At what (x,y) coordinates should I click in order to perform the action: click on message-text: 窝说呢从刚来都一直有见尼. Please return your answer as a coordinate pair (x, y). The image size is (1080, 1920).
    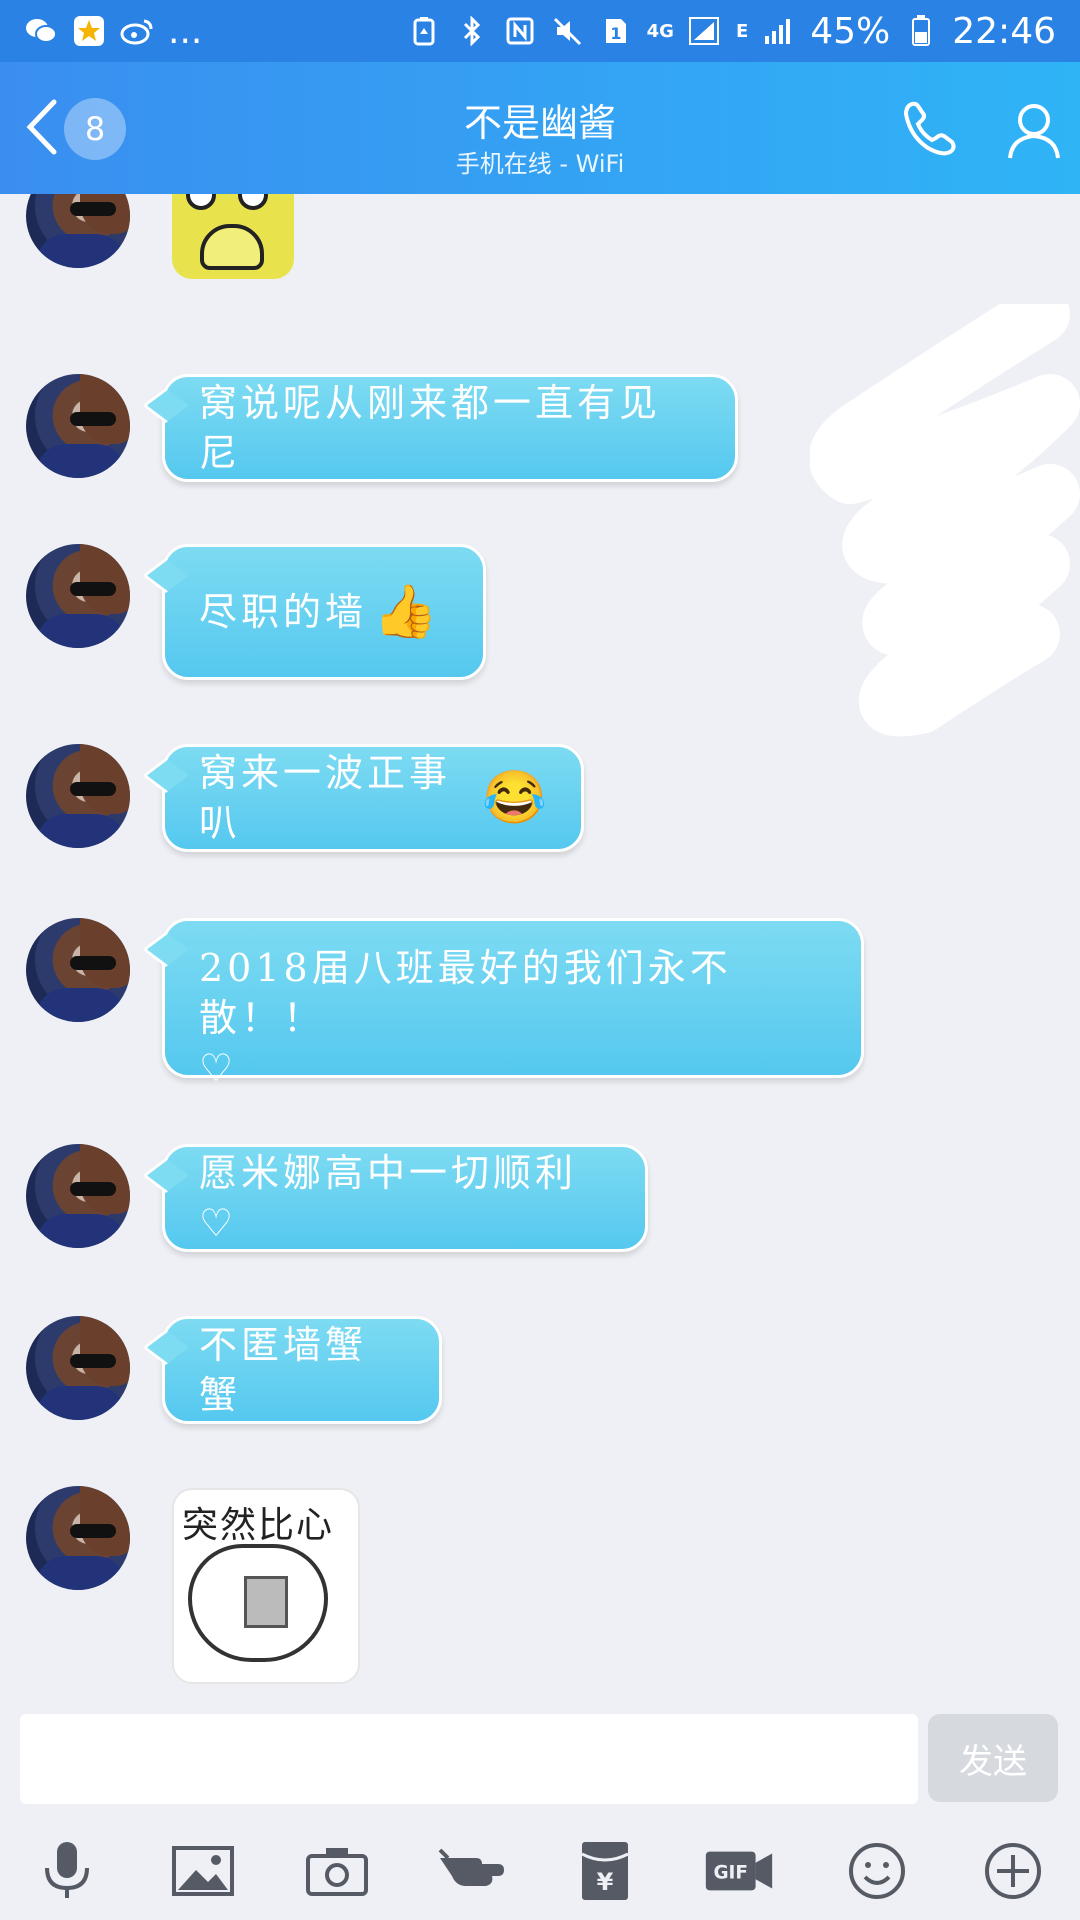
    Looking at the image, I should click on (430, 428).